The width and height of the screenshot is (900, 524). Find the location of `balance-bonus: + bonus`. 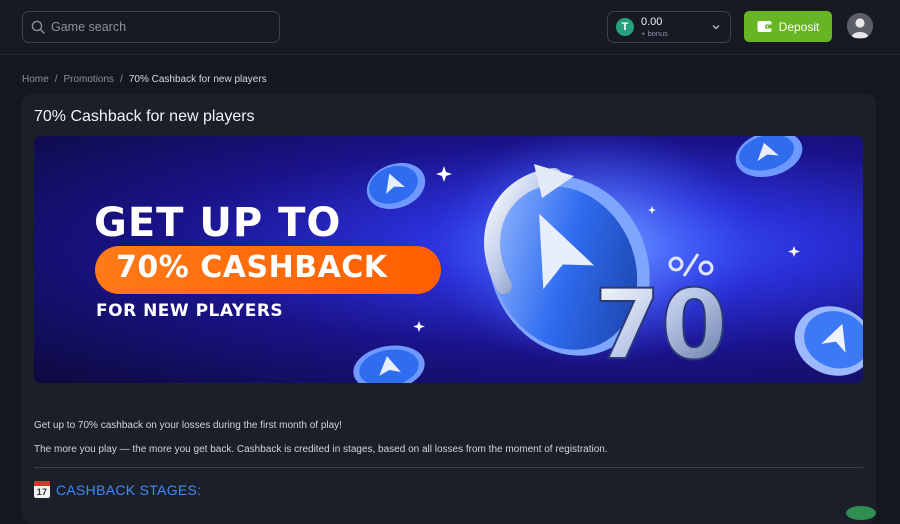

balance-bonus: + bonus is located at coordinates (654, 33).